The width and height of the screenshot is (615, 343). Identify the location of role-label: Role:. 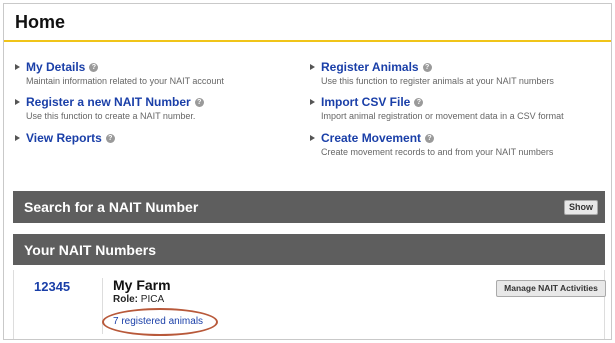
(125, 299).